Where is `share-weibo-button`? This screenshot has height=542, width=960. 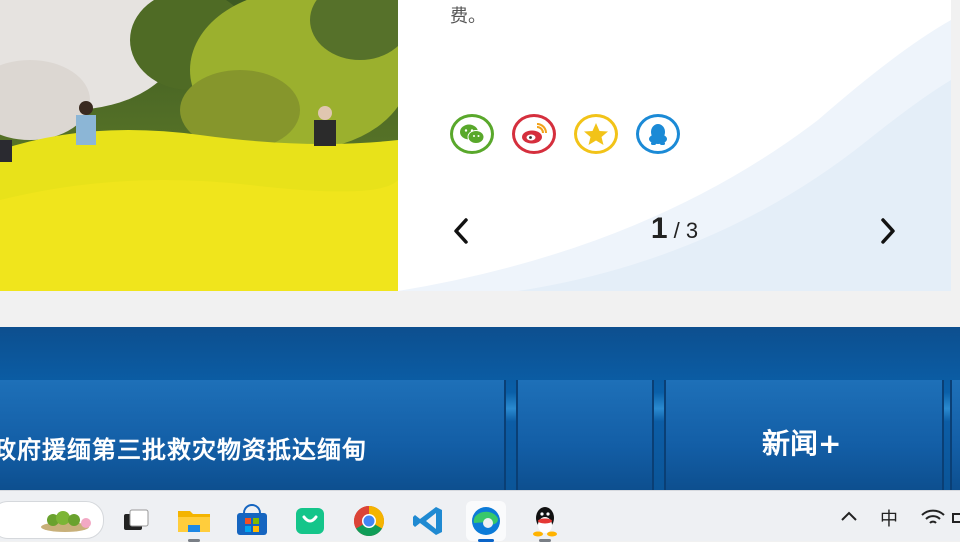 share-weibo-button is located at coordinates (534, 134).